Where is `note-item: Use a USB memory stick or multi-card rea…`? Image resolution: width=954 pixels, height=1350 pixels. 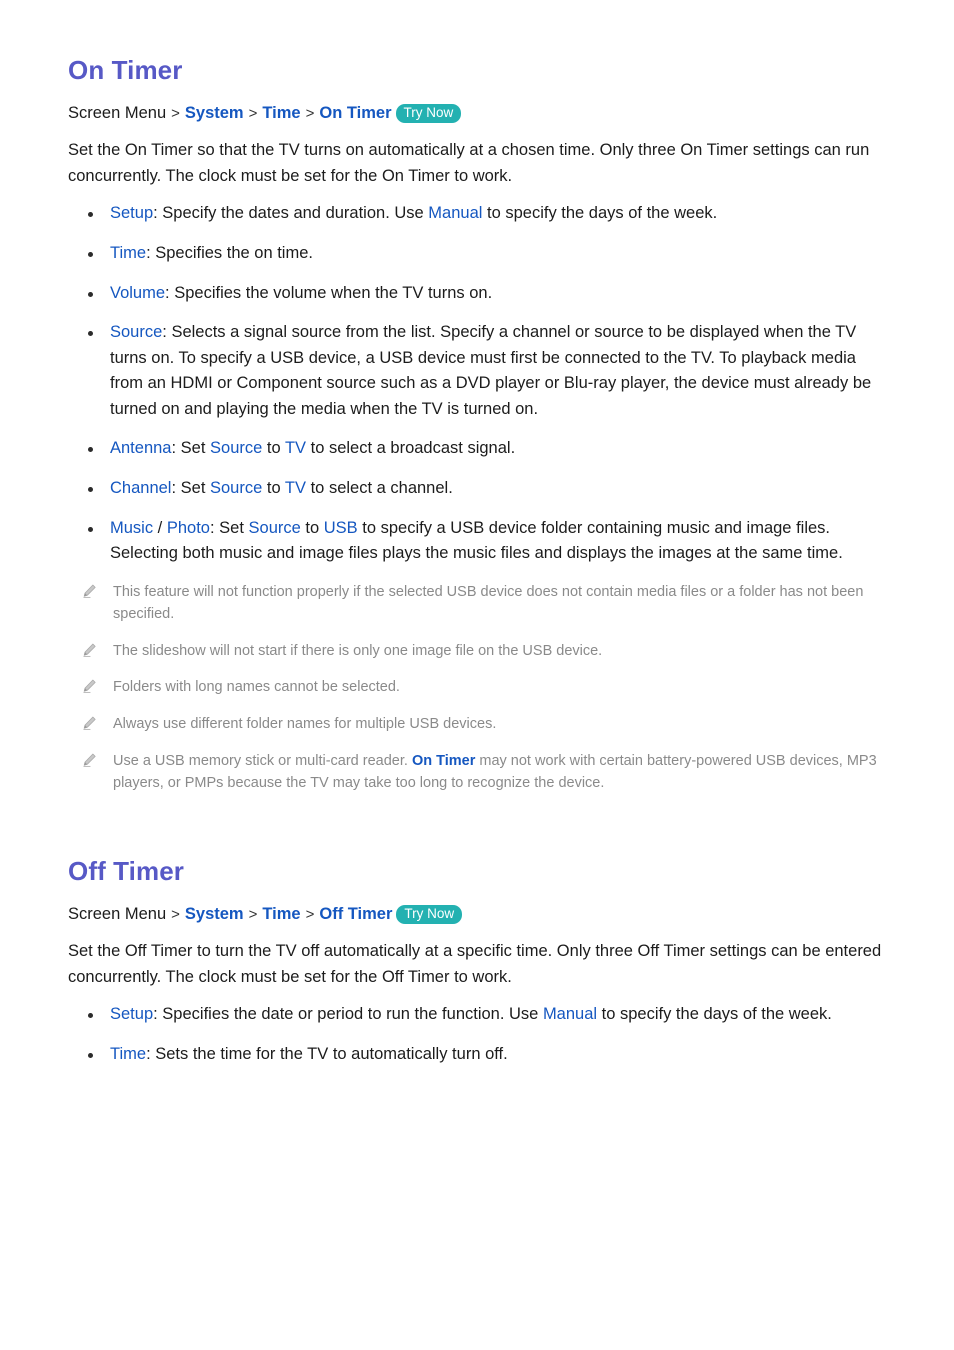 note-item: Use a USB memory stick or multi-card rea… is located at coordinates (478, 772).